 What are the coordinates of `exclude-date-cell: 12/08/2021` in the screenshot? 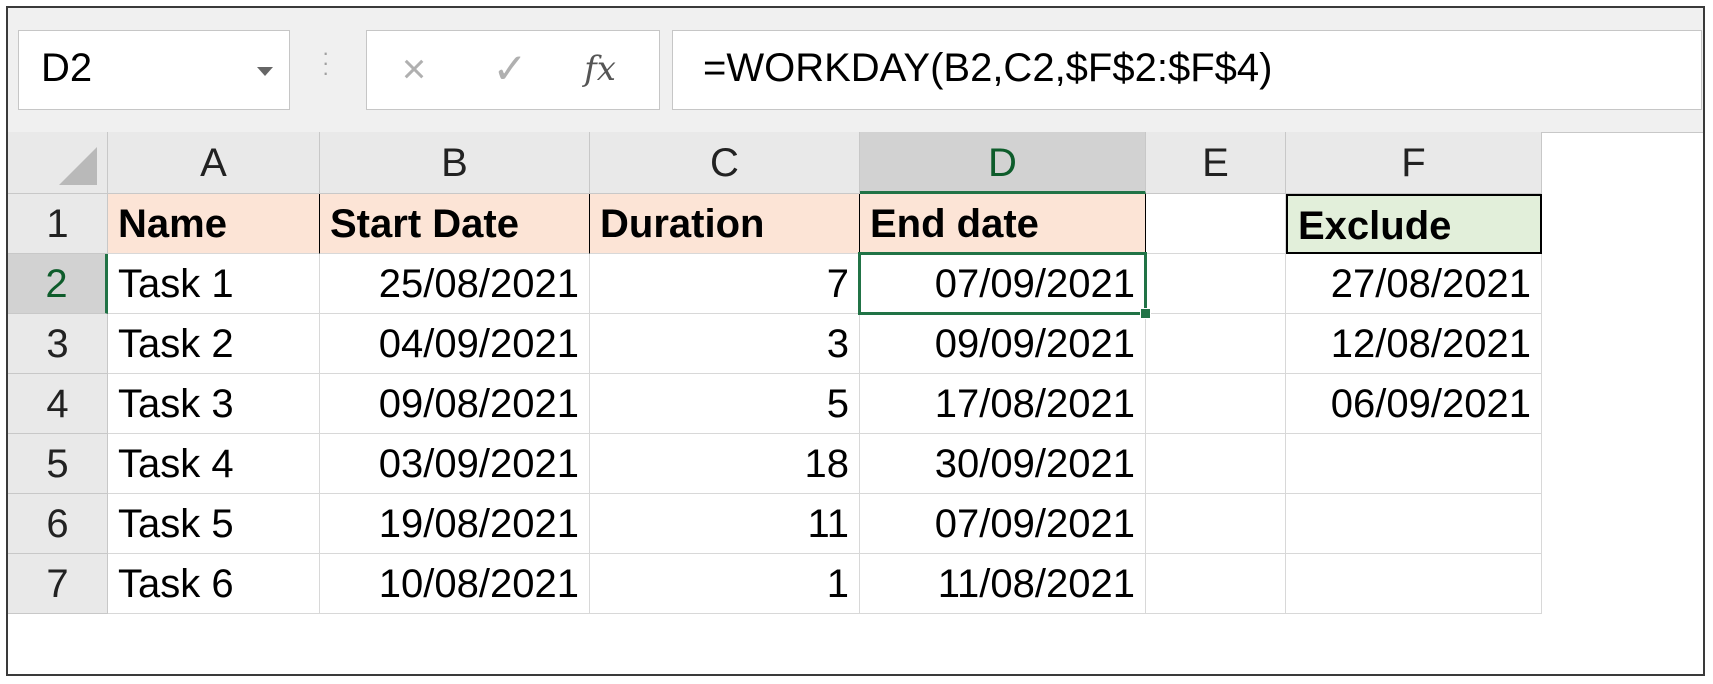 It's located at (1414, 344).